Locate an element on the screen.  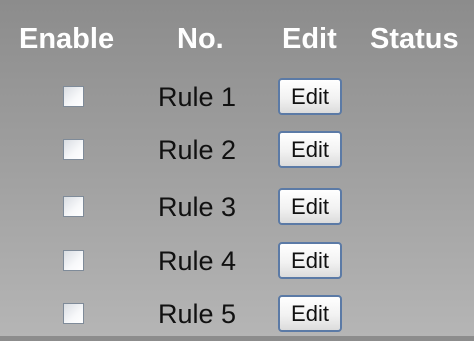
header-status: Status is located at coordinates (414, 39).